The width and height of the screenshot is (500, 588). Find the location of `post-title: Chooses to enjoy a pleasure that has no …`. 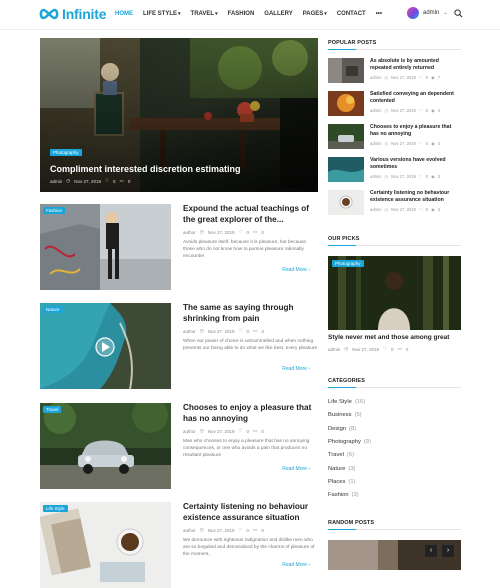

post-title: Chooses to enjoy a pleasure that has no … is located at coordinates (250, 413).